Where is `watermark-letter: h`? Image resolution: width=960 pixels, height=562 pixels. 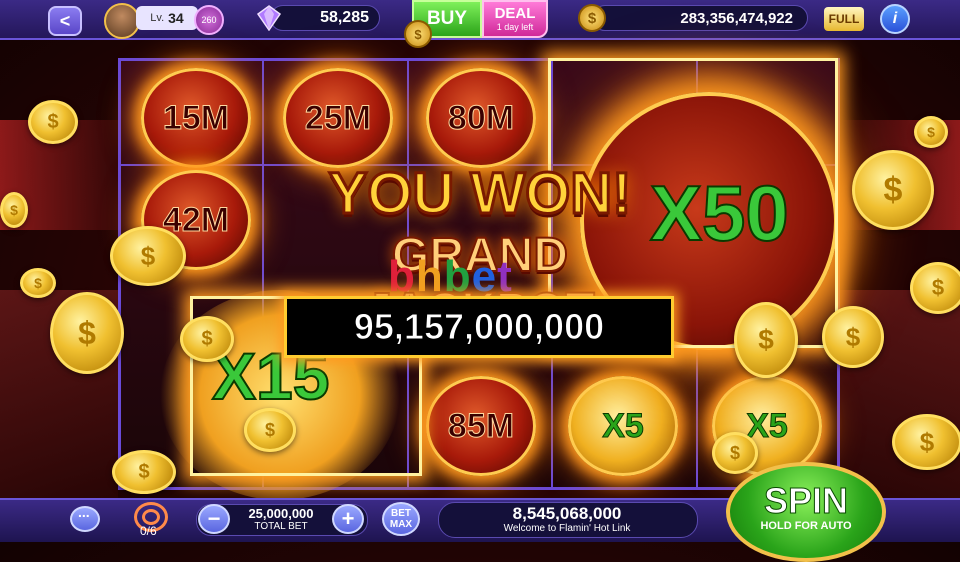
watermark-letter: h is located at coordinates (429, 276).